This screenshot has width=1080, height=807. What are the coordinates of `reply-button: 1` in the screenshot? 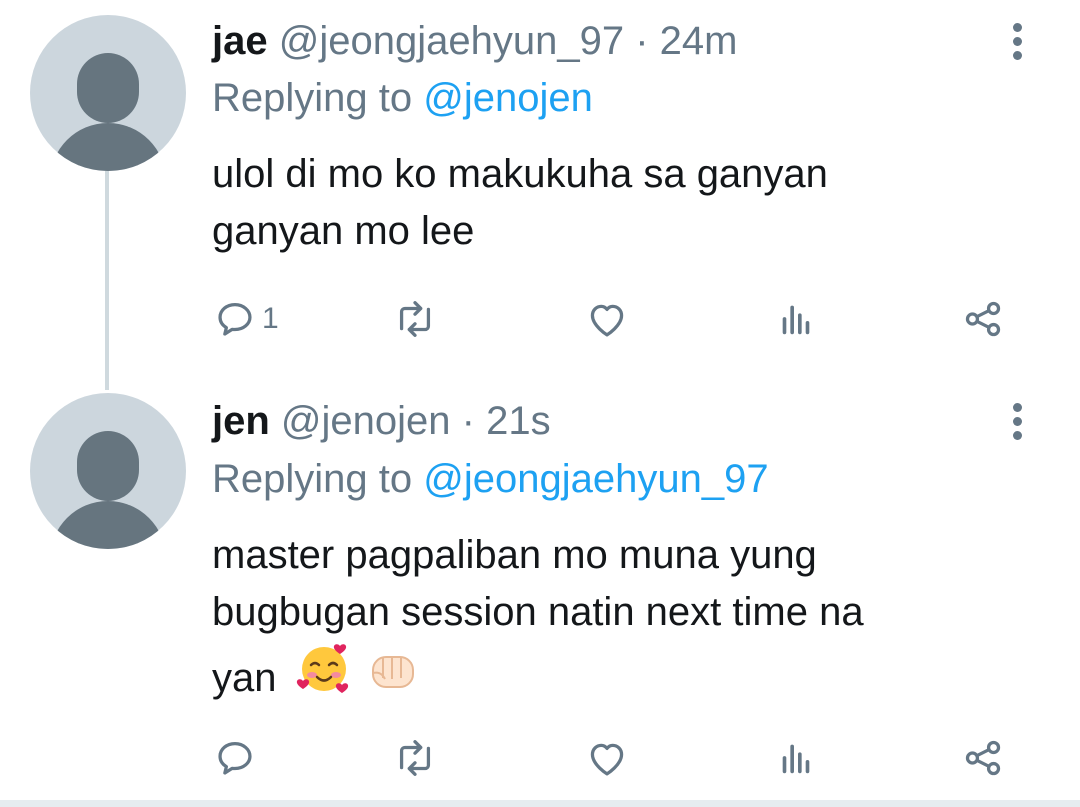 It's located at (245, 319).